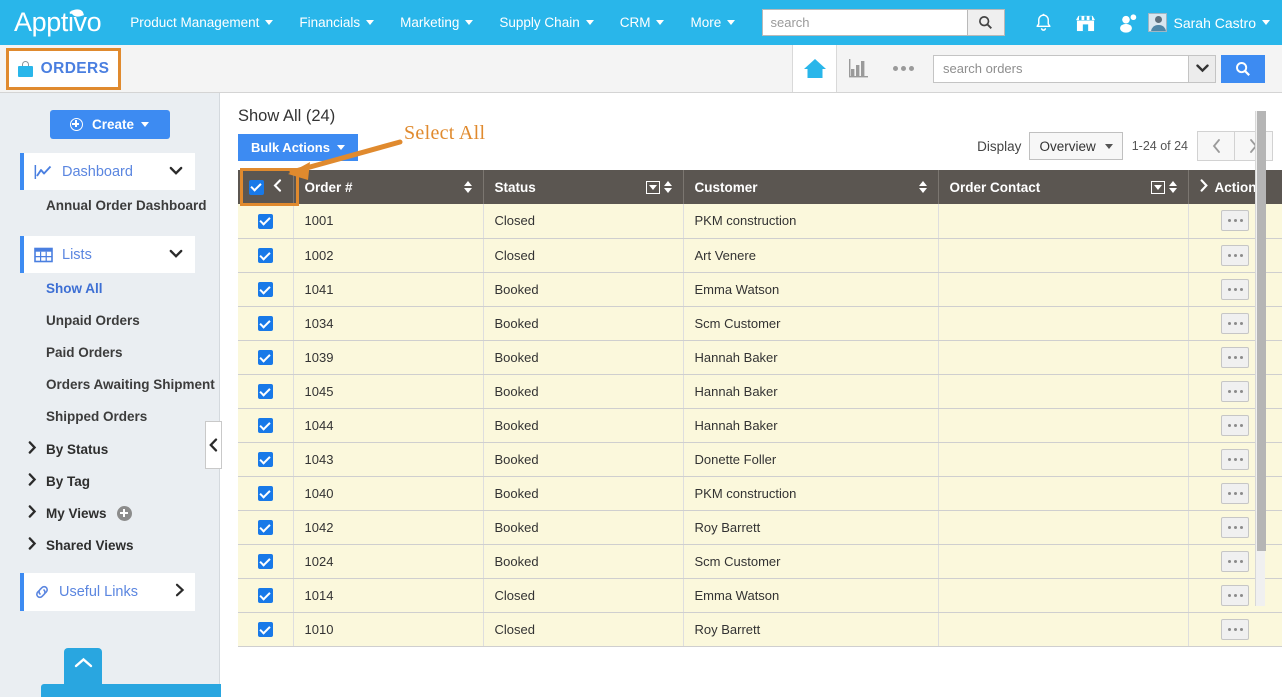  Describe the element at coordinates (1261, 331) in the screenshot. I see `vertical-scrollbar-thumb` at that location.